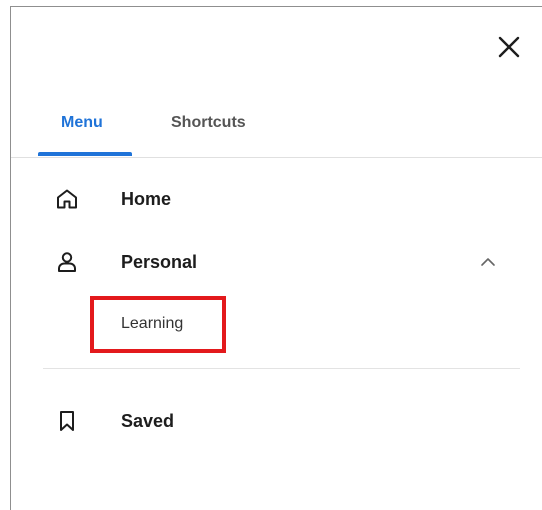  What do you see at coordinates (281, 368) in the screenshot?
I see `divider` at bounding box center [281, 368].